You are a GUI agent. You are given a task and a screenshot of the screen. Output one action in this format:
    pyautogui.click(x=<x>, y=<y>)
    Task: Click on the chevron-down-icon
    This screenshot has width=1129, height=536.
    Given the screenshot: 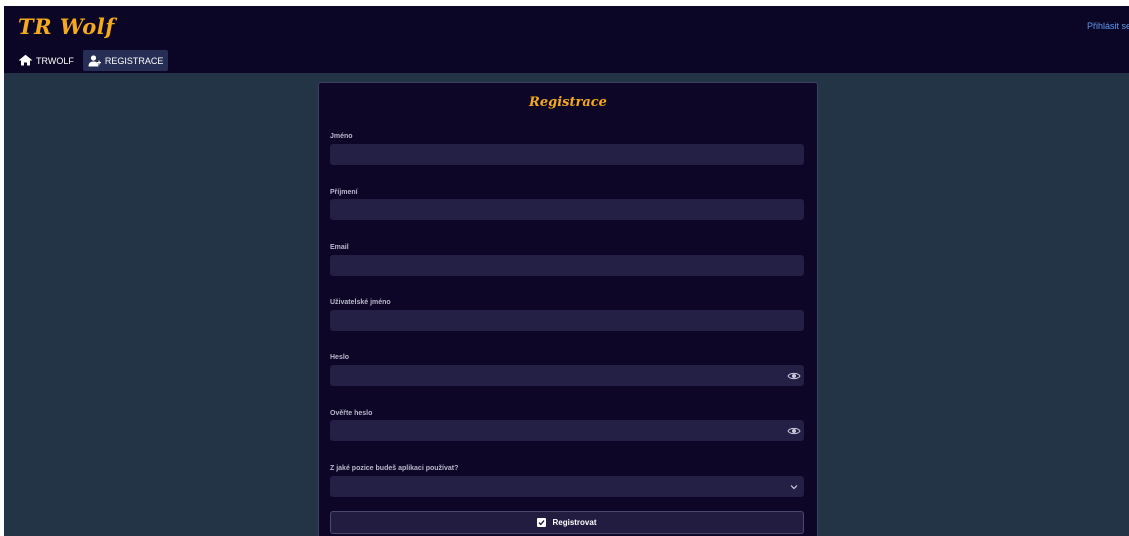 What is the action you would take?
    pyautogui.click(x=794, y=487)
    